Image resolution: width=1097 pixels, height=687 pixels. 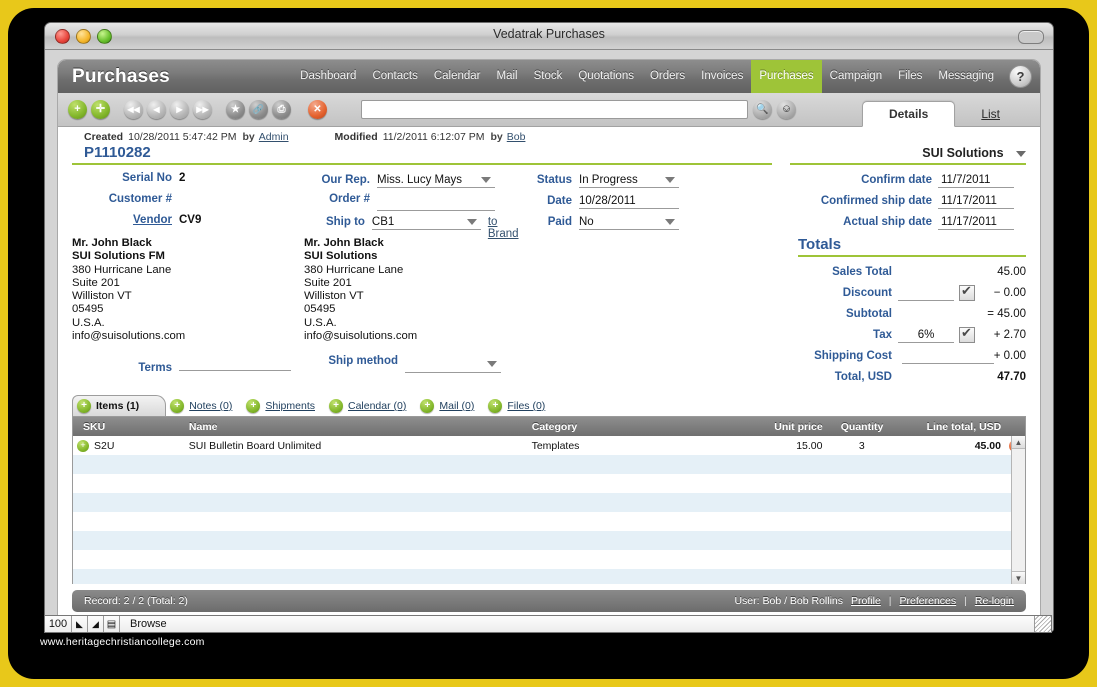 I want to click on total-input: 6%, so click(x=926, y=335).